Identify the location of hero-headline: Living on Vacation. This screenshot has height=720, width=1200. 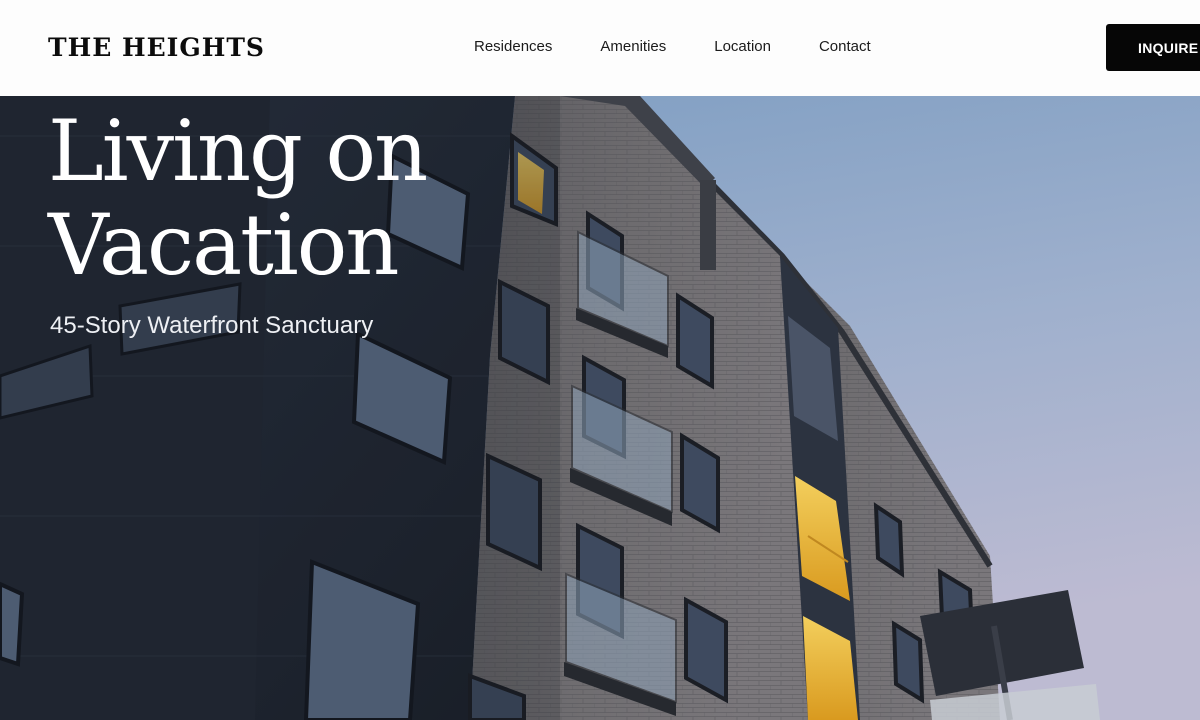
(238, 198).